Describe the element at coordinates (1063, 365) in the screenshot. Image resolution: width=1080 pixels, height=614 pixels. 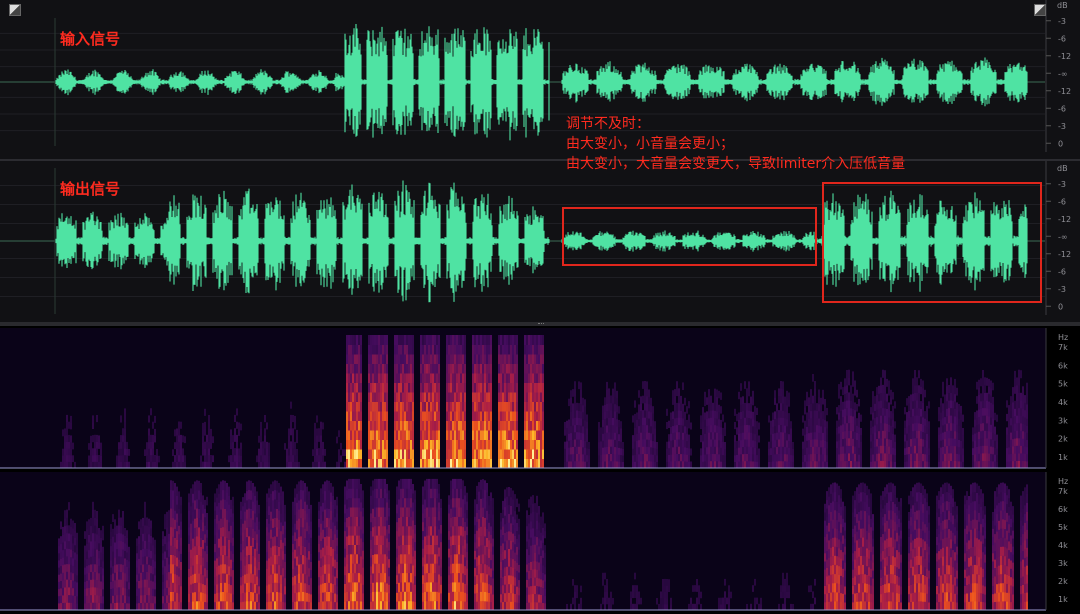
I see `input-spectrogram-tick: 6k` at that location.